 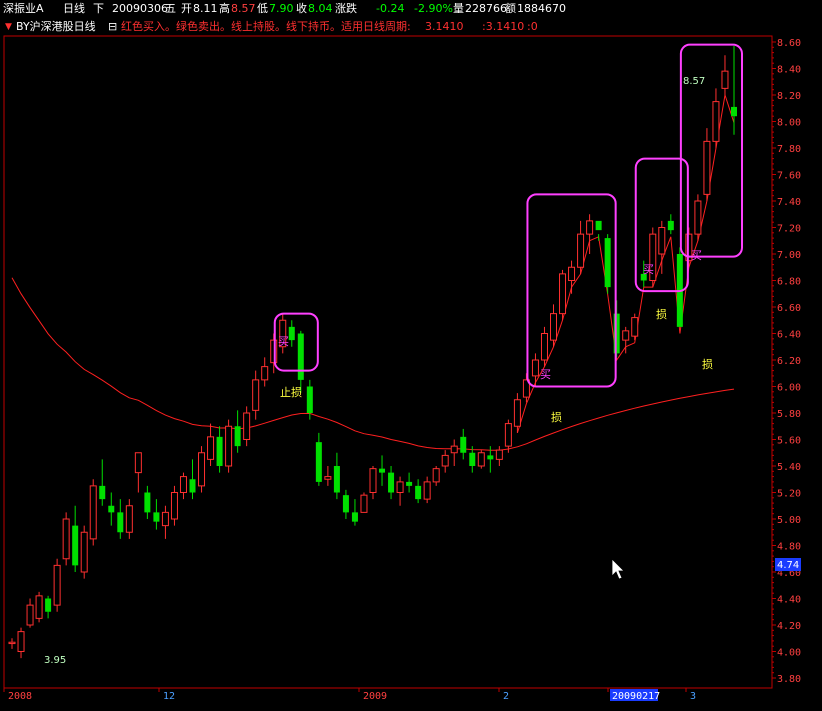 What do you see at coordinates (625, 264) in the screenshot?
I see `trailing-stop-line` at bounding box center [625, 264].